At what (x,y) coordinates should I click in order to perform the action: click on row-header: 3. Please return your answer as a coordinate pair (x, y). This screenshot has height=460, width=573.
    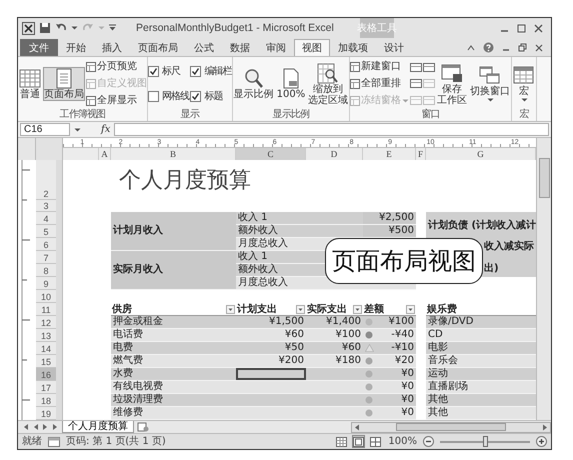
    Looking at the image, I should click on (46, 206).